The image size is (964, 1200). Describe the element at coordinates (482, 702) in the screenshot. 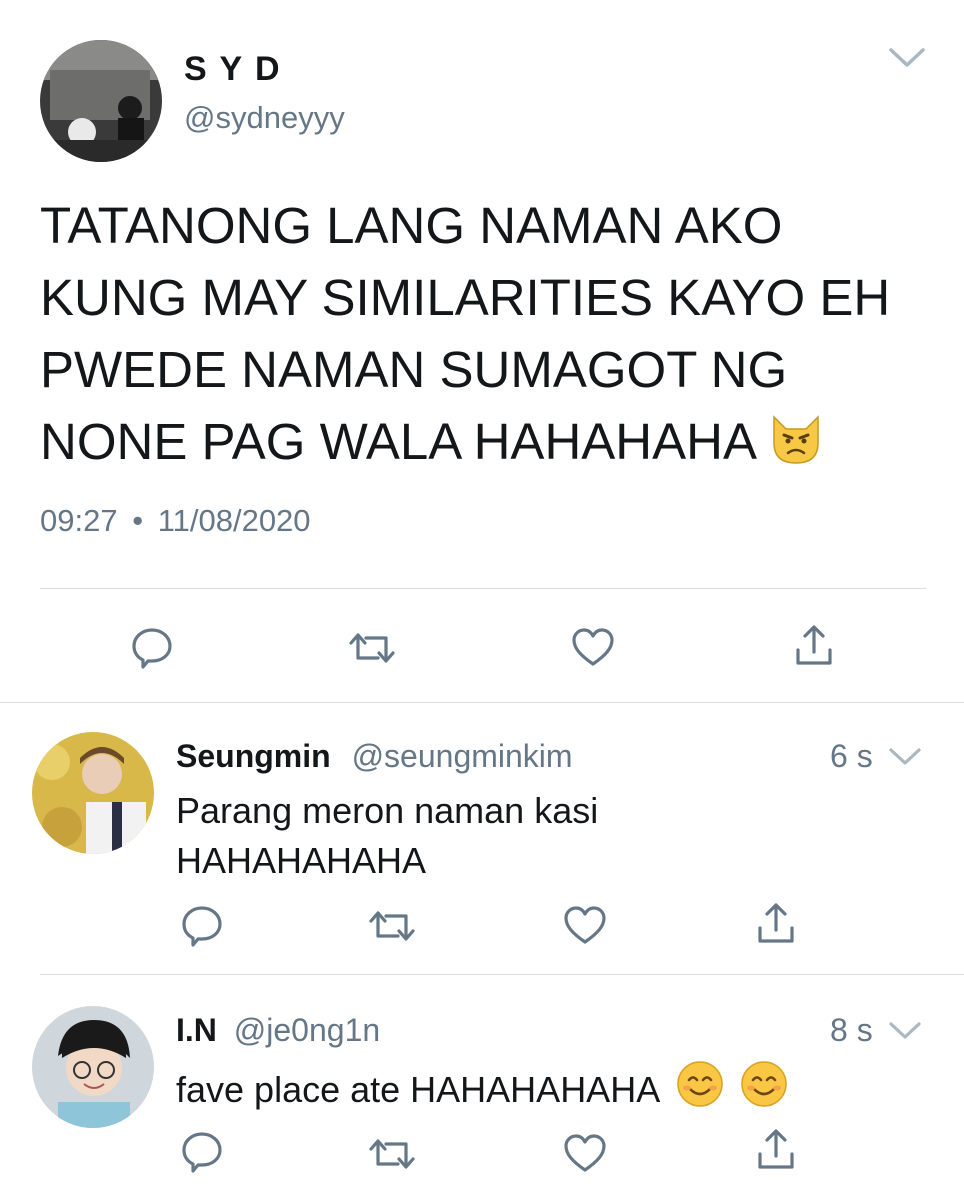

I see `section-divider` at that location.